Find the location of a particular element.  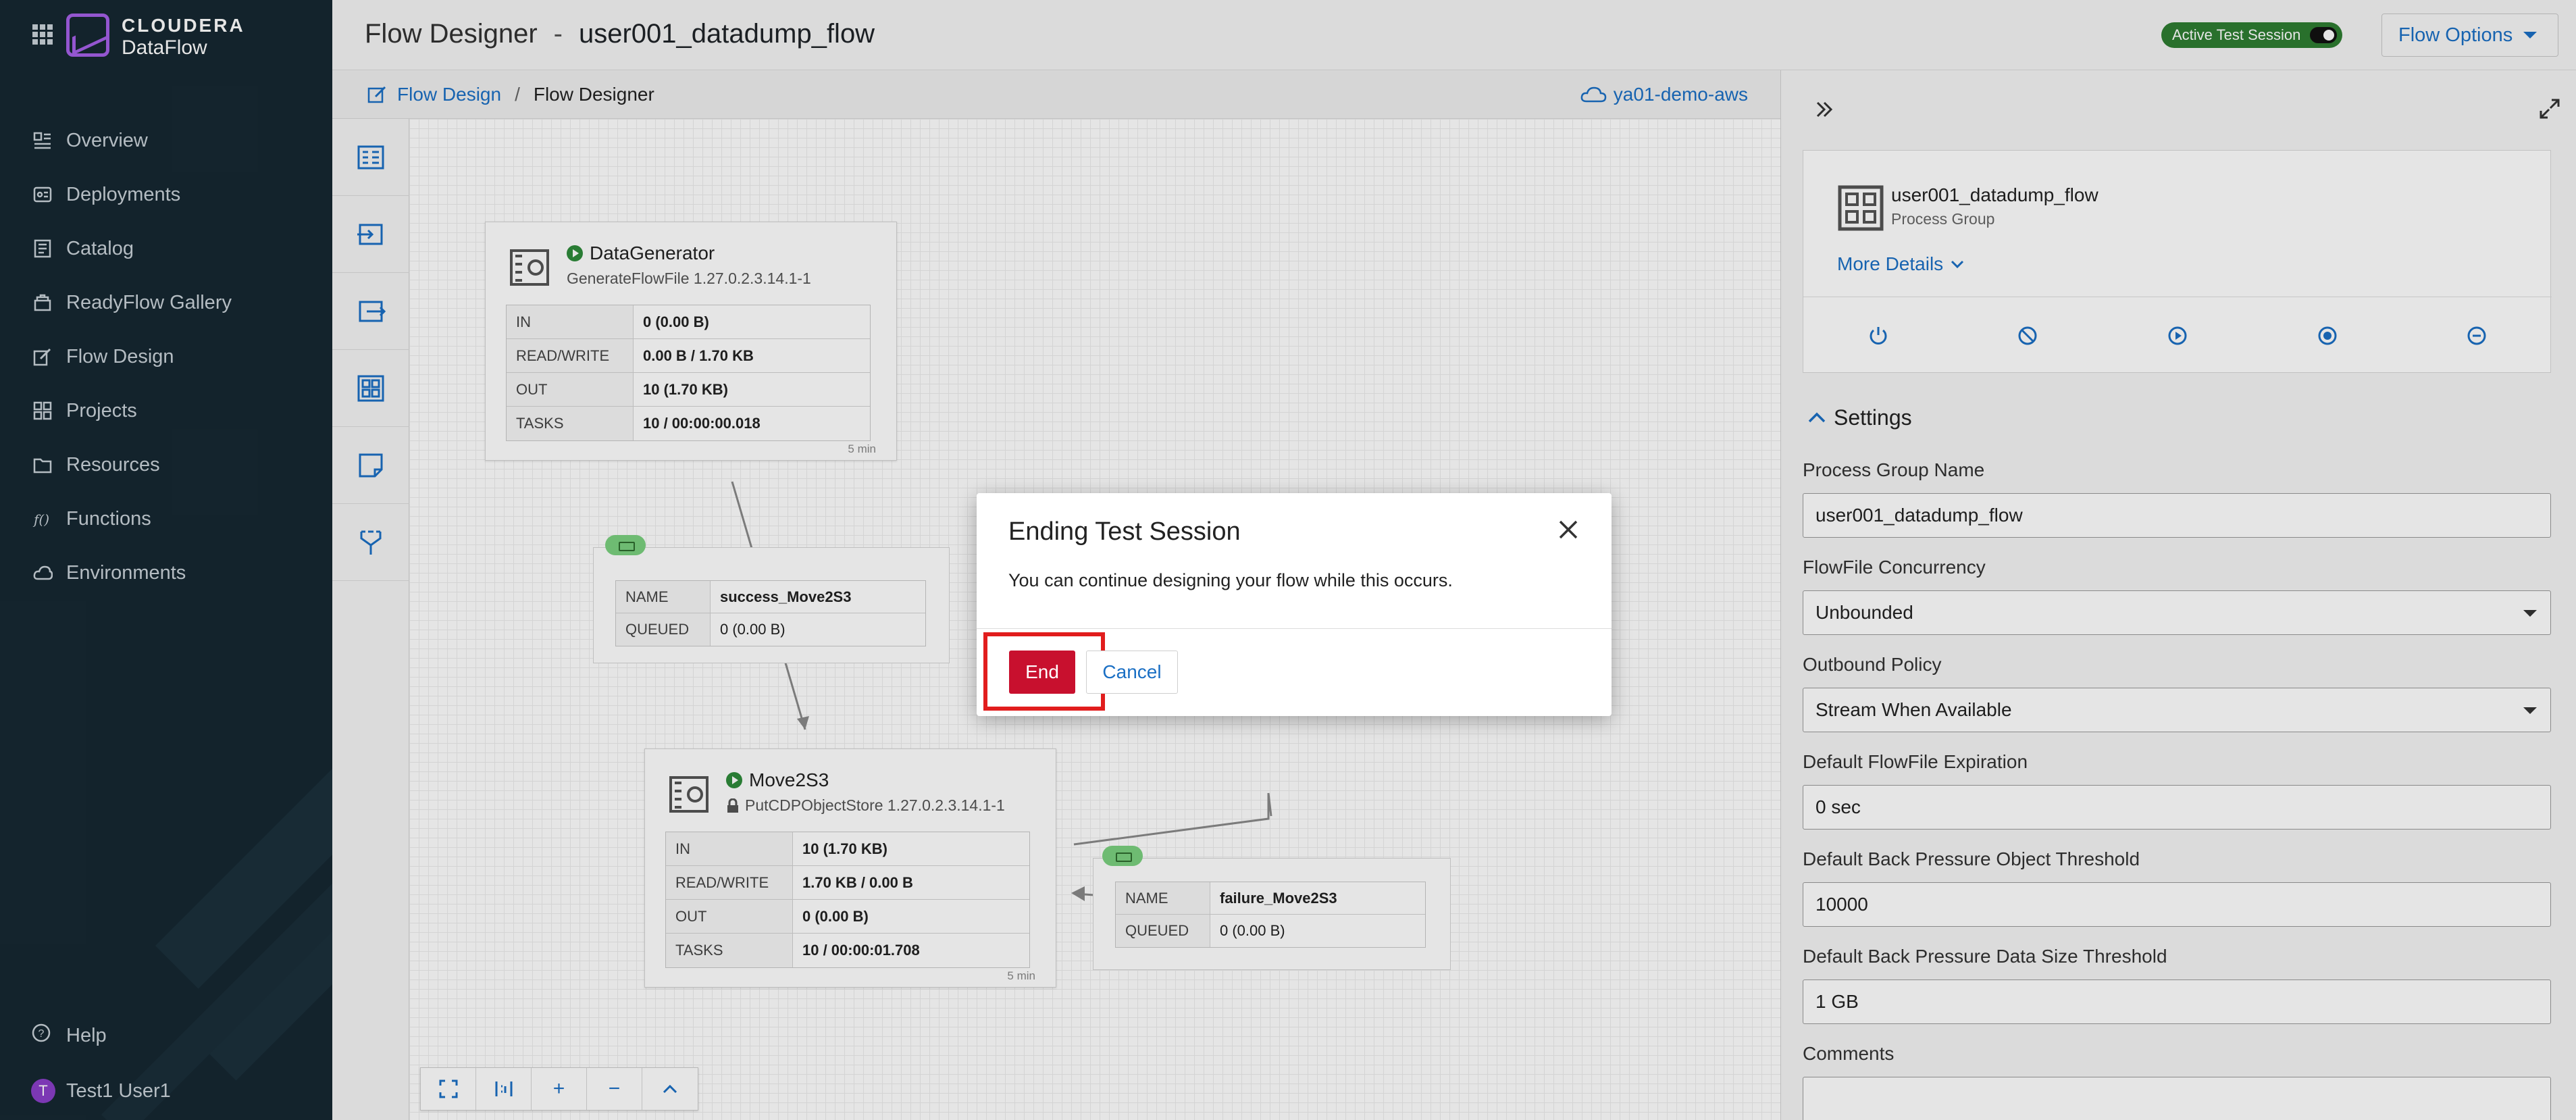

dialog-divider is located at coordinates (1294, 628).